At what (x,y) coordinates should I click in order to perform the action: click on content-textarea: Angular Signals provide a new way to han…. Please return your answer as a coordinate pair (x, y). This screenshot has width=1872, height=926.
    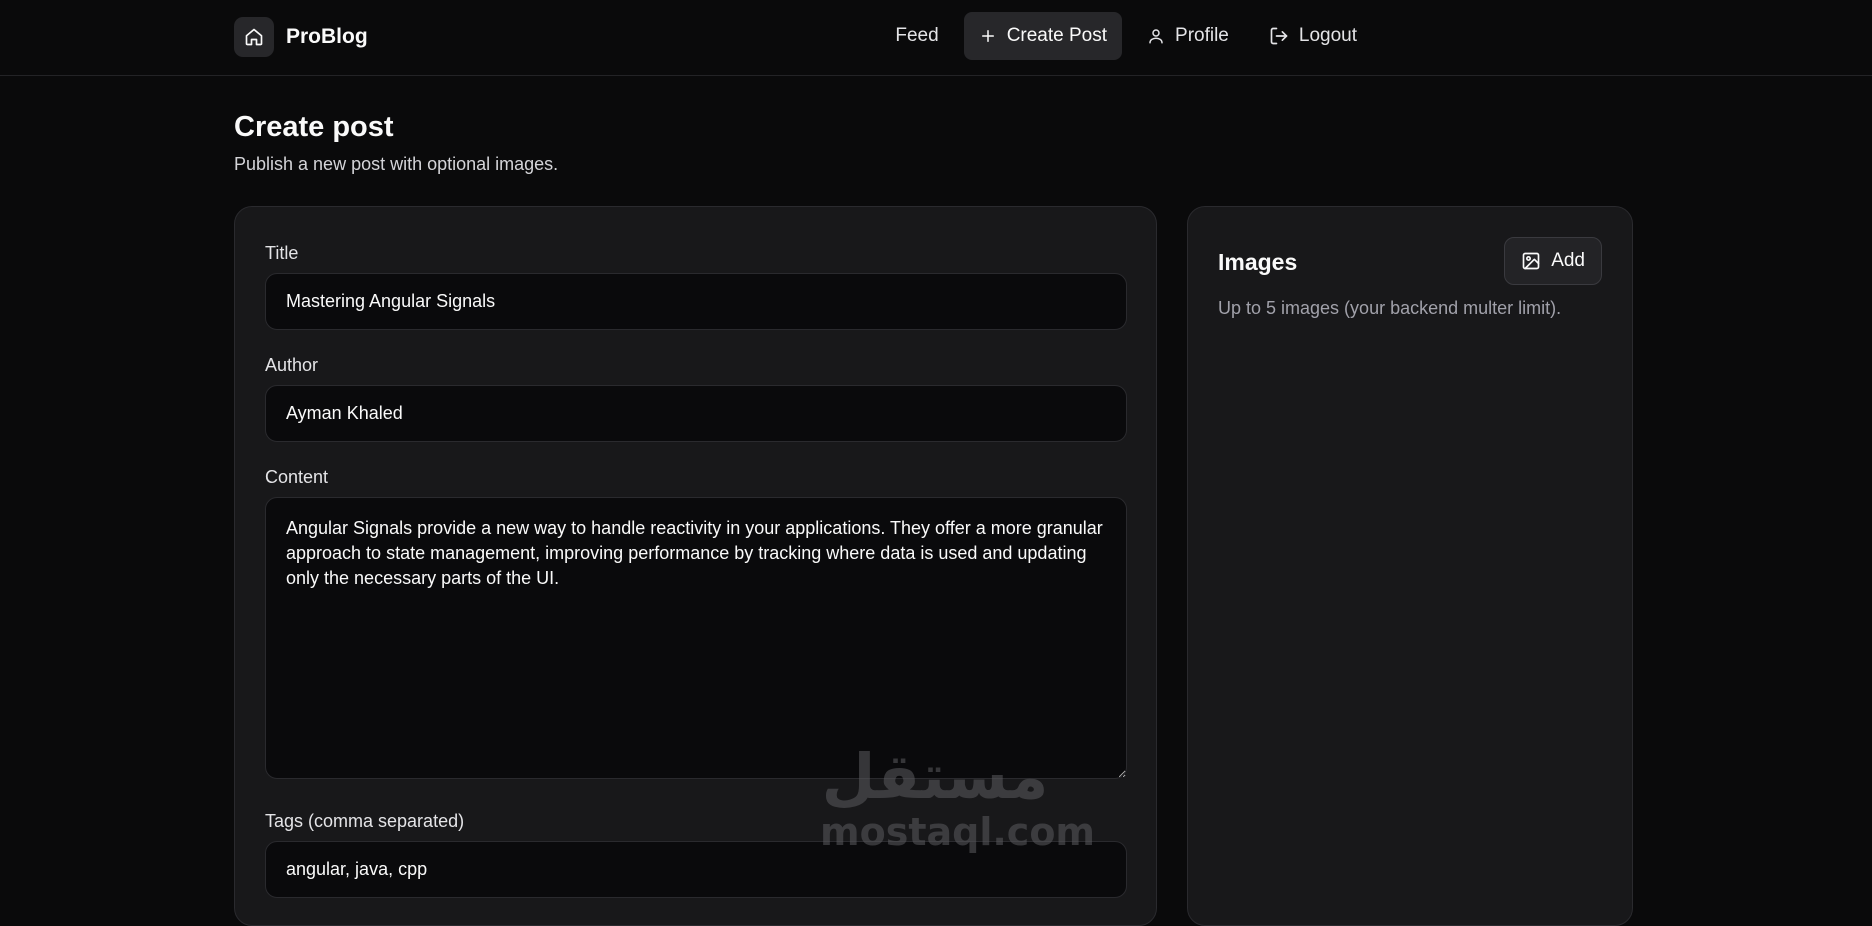
    Looking at the image, I should click on (696, 638).